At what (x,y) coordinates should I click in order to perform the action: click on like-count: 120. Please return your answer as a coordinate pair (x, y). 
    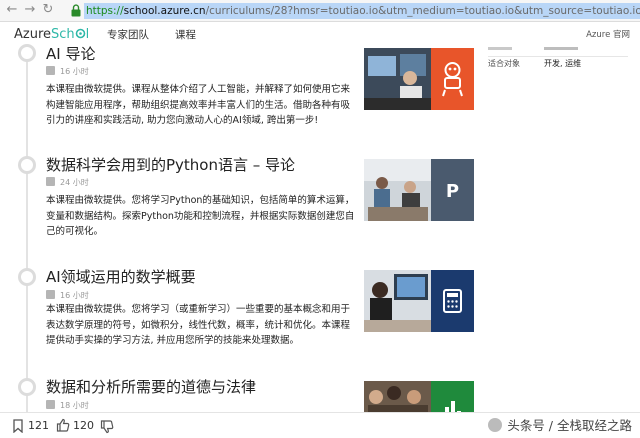
    Looking at the image, I should click on (83, 425).